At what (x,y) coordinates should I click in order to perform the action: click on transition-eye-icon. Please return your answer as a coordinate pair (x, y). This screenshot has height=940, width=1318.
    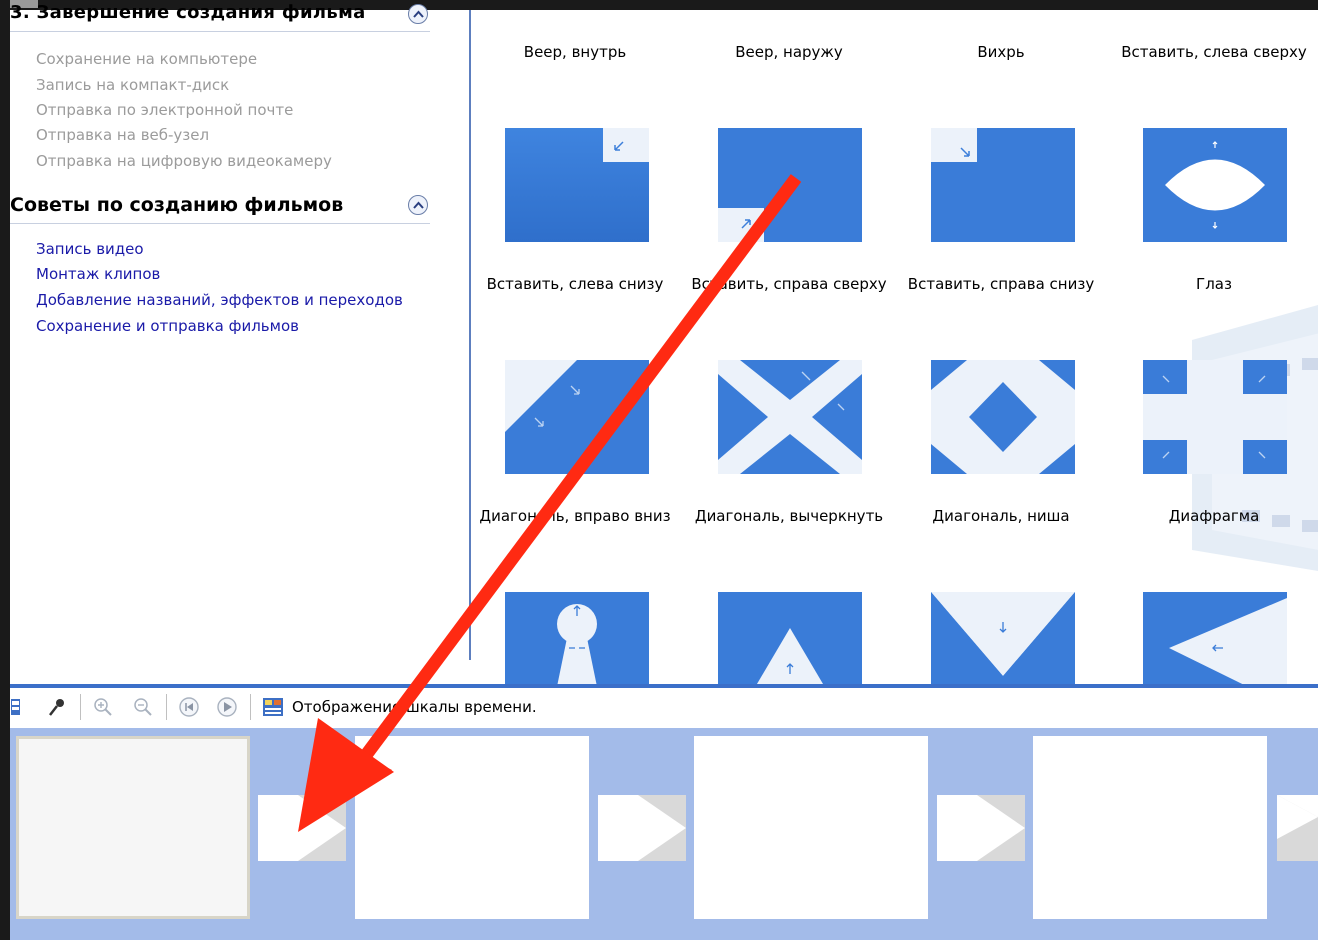
    Looking at the image, I should click on (1215, 185).